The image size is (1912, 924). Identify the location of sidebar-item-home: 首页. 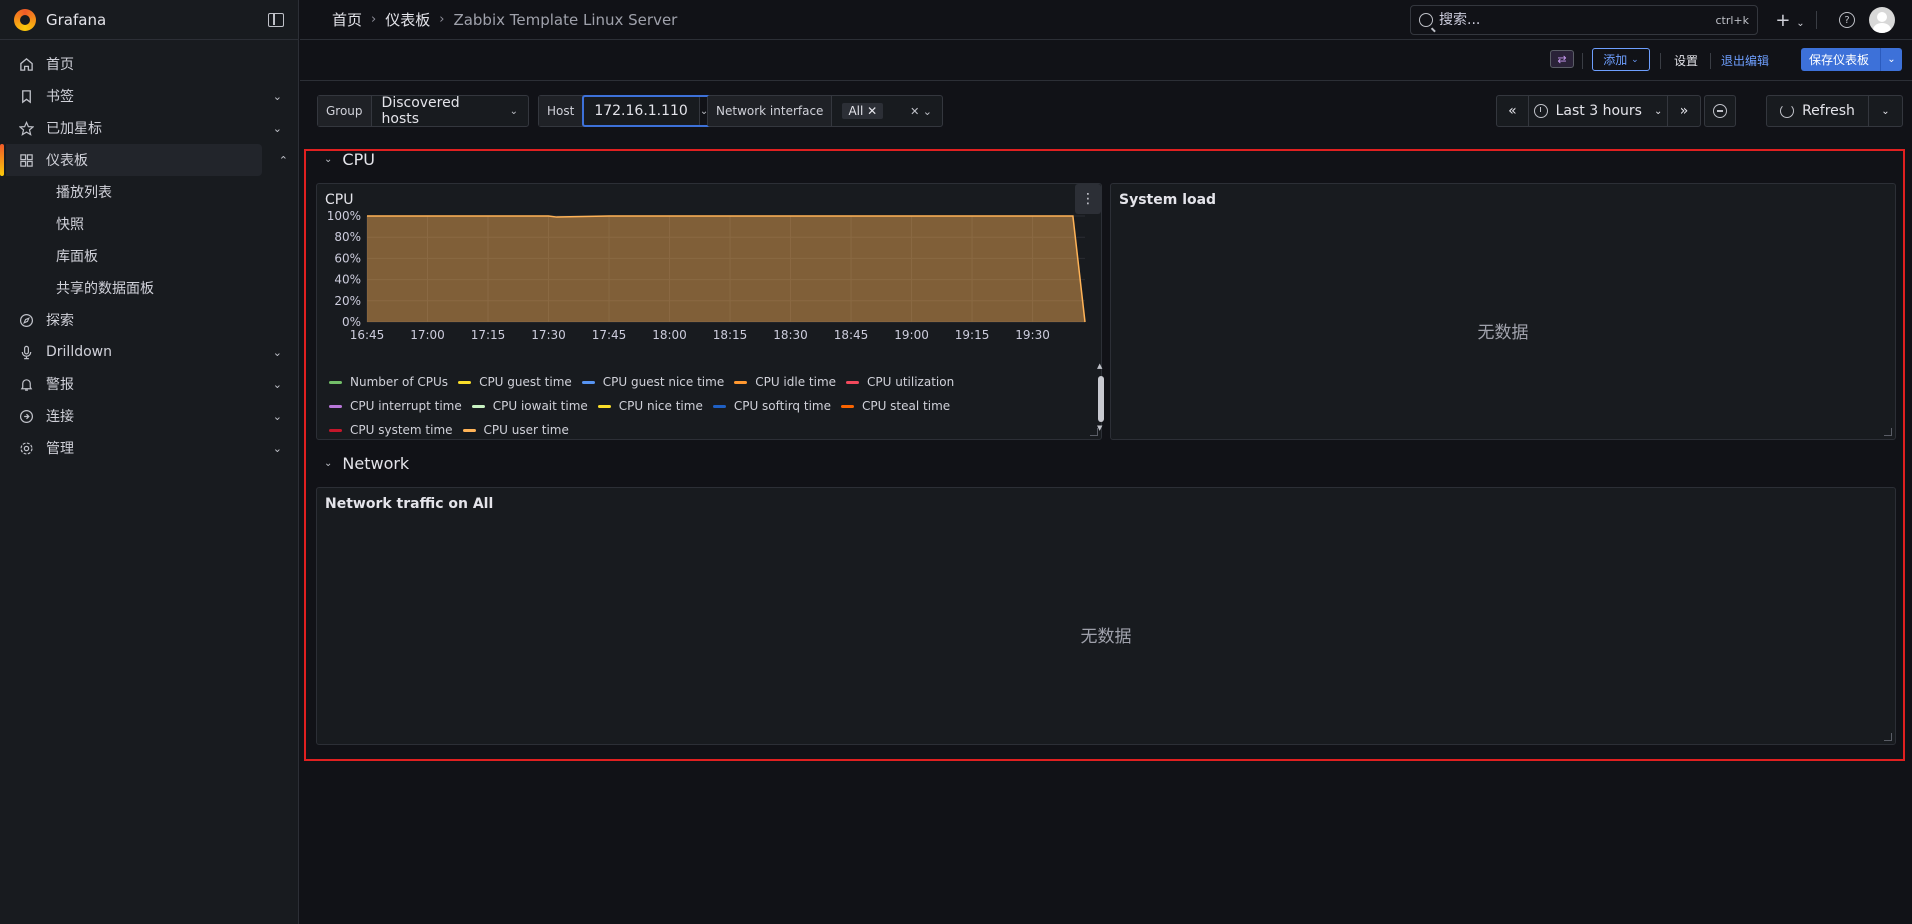
(149, 64).